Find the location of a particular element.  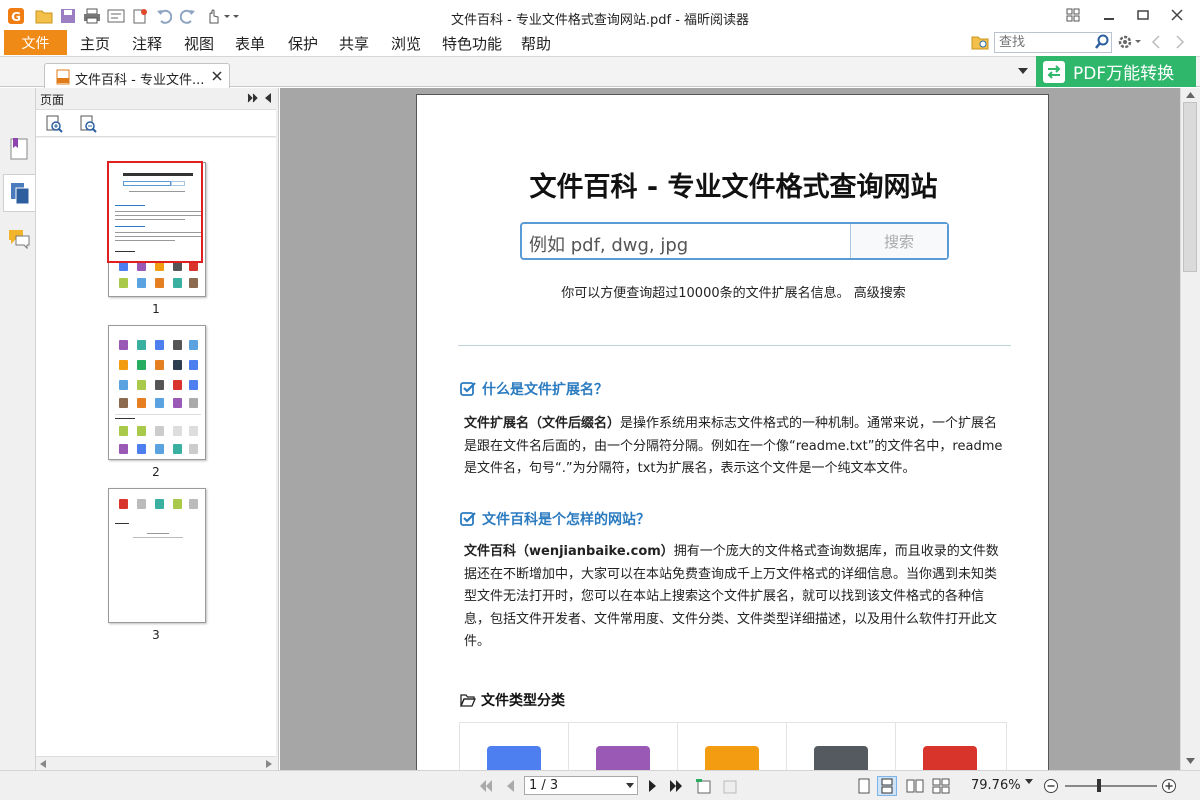

open-folder-icon is located at coordinates (44, 16).